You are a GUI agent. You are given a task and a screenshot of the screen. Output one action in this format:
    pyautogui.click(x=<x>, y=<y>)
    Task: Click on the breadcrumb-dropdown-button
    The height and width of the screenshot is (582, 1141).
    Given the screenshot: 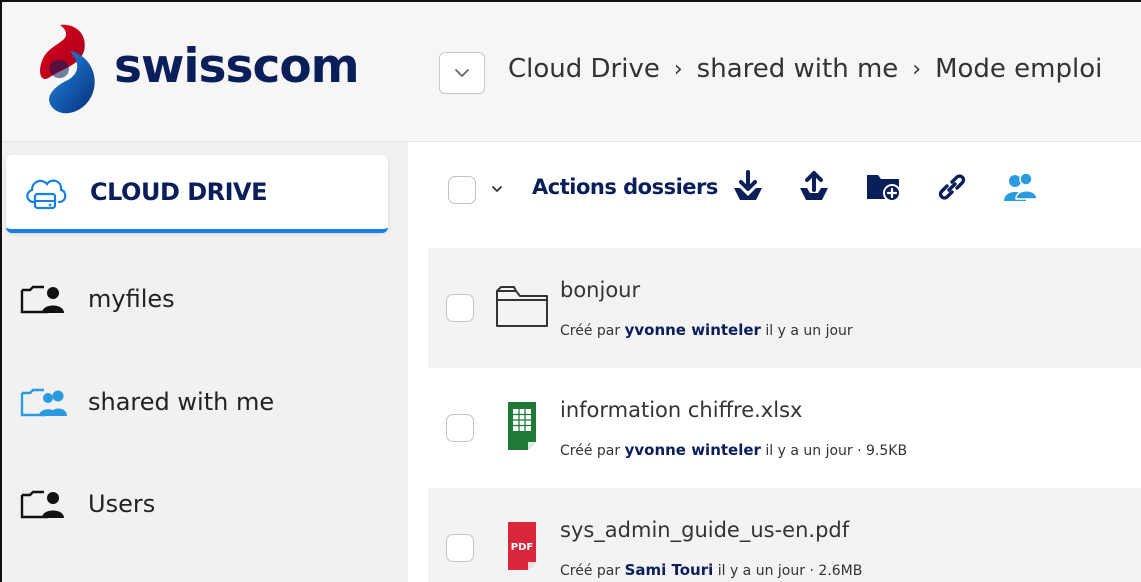 What is the action you would take?
    pyautogui.click(x=462, y=73)
    